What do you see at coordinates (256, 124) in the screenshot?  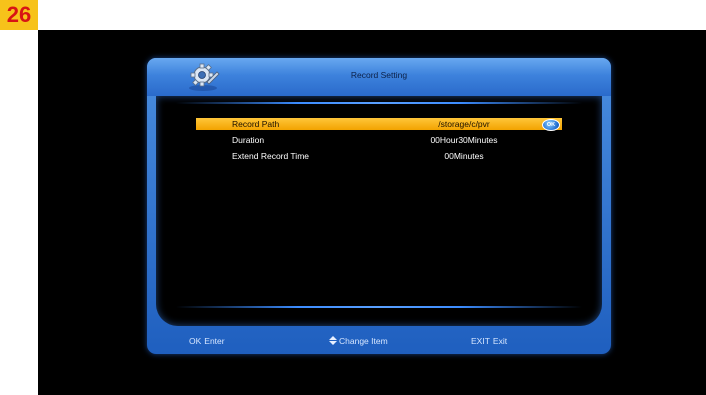 I see `setting-label: Record Path` at bounding box center [256, 124].